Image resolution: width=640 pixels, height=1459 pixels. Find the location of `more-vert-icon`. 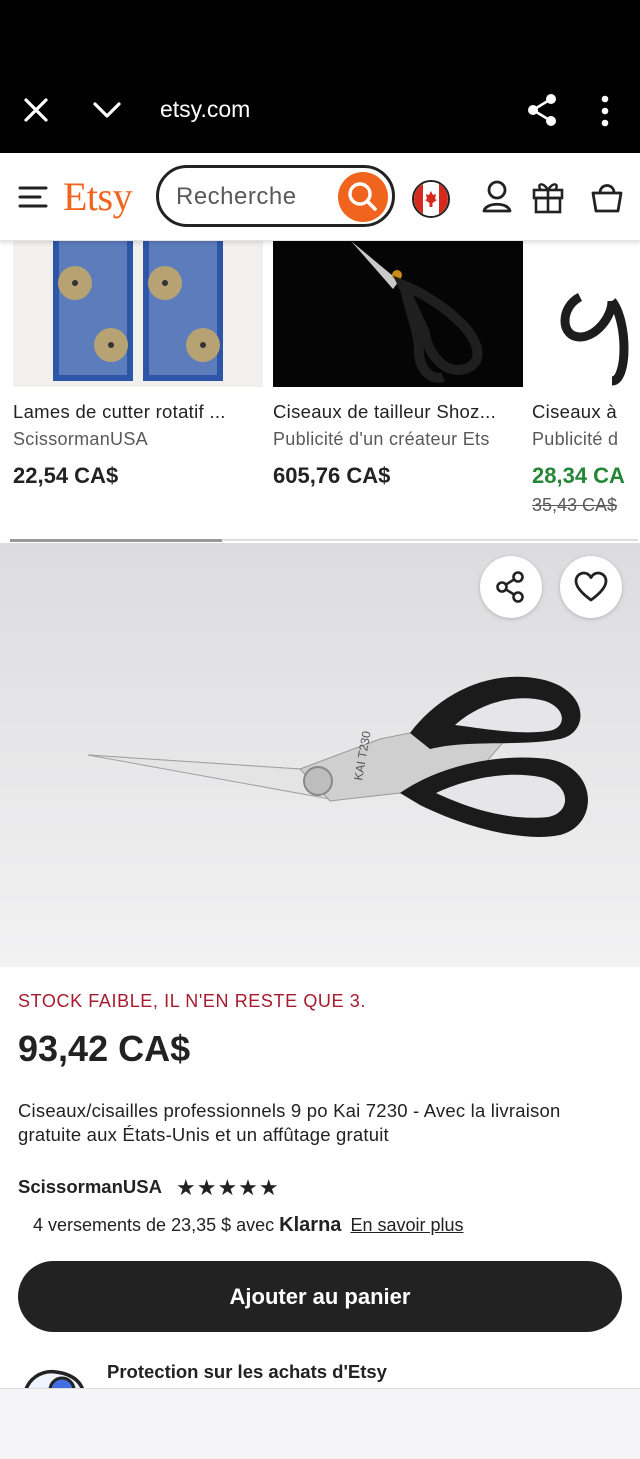

more-vert-icon is located at coordinates (605, 111).